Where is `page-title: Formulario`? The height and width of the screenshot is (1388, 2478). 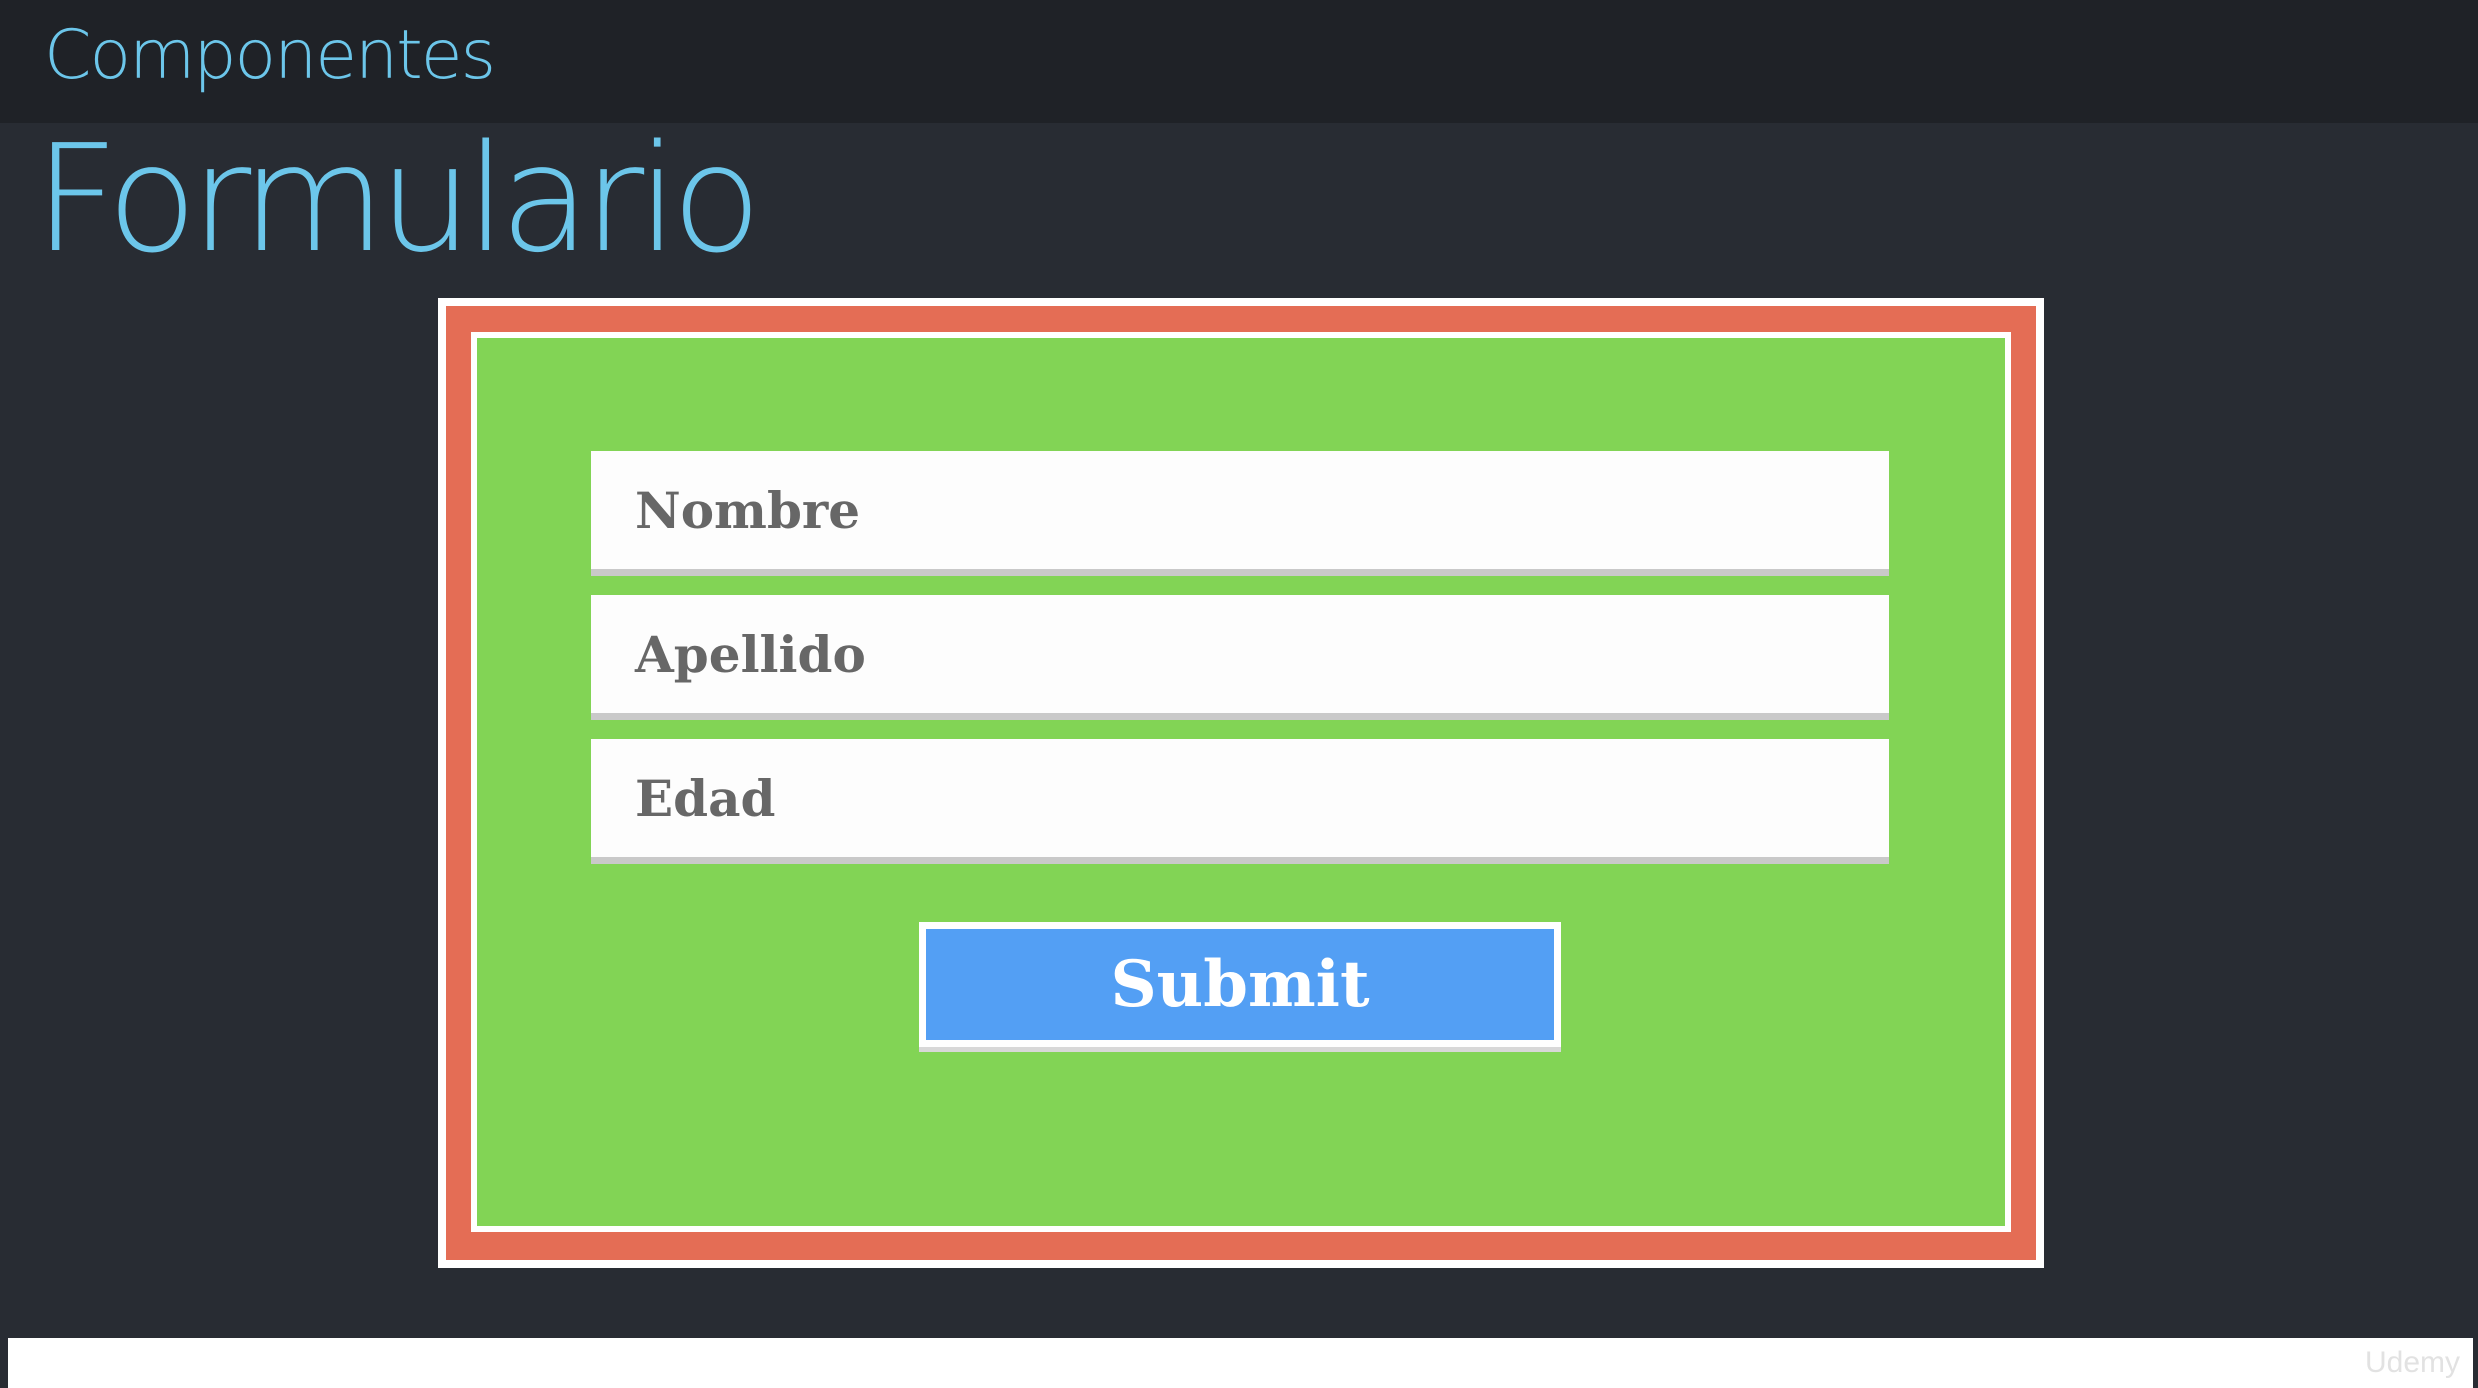 page-title: Formulario is located at coordinates (398, 199).